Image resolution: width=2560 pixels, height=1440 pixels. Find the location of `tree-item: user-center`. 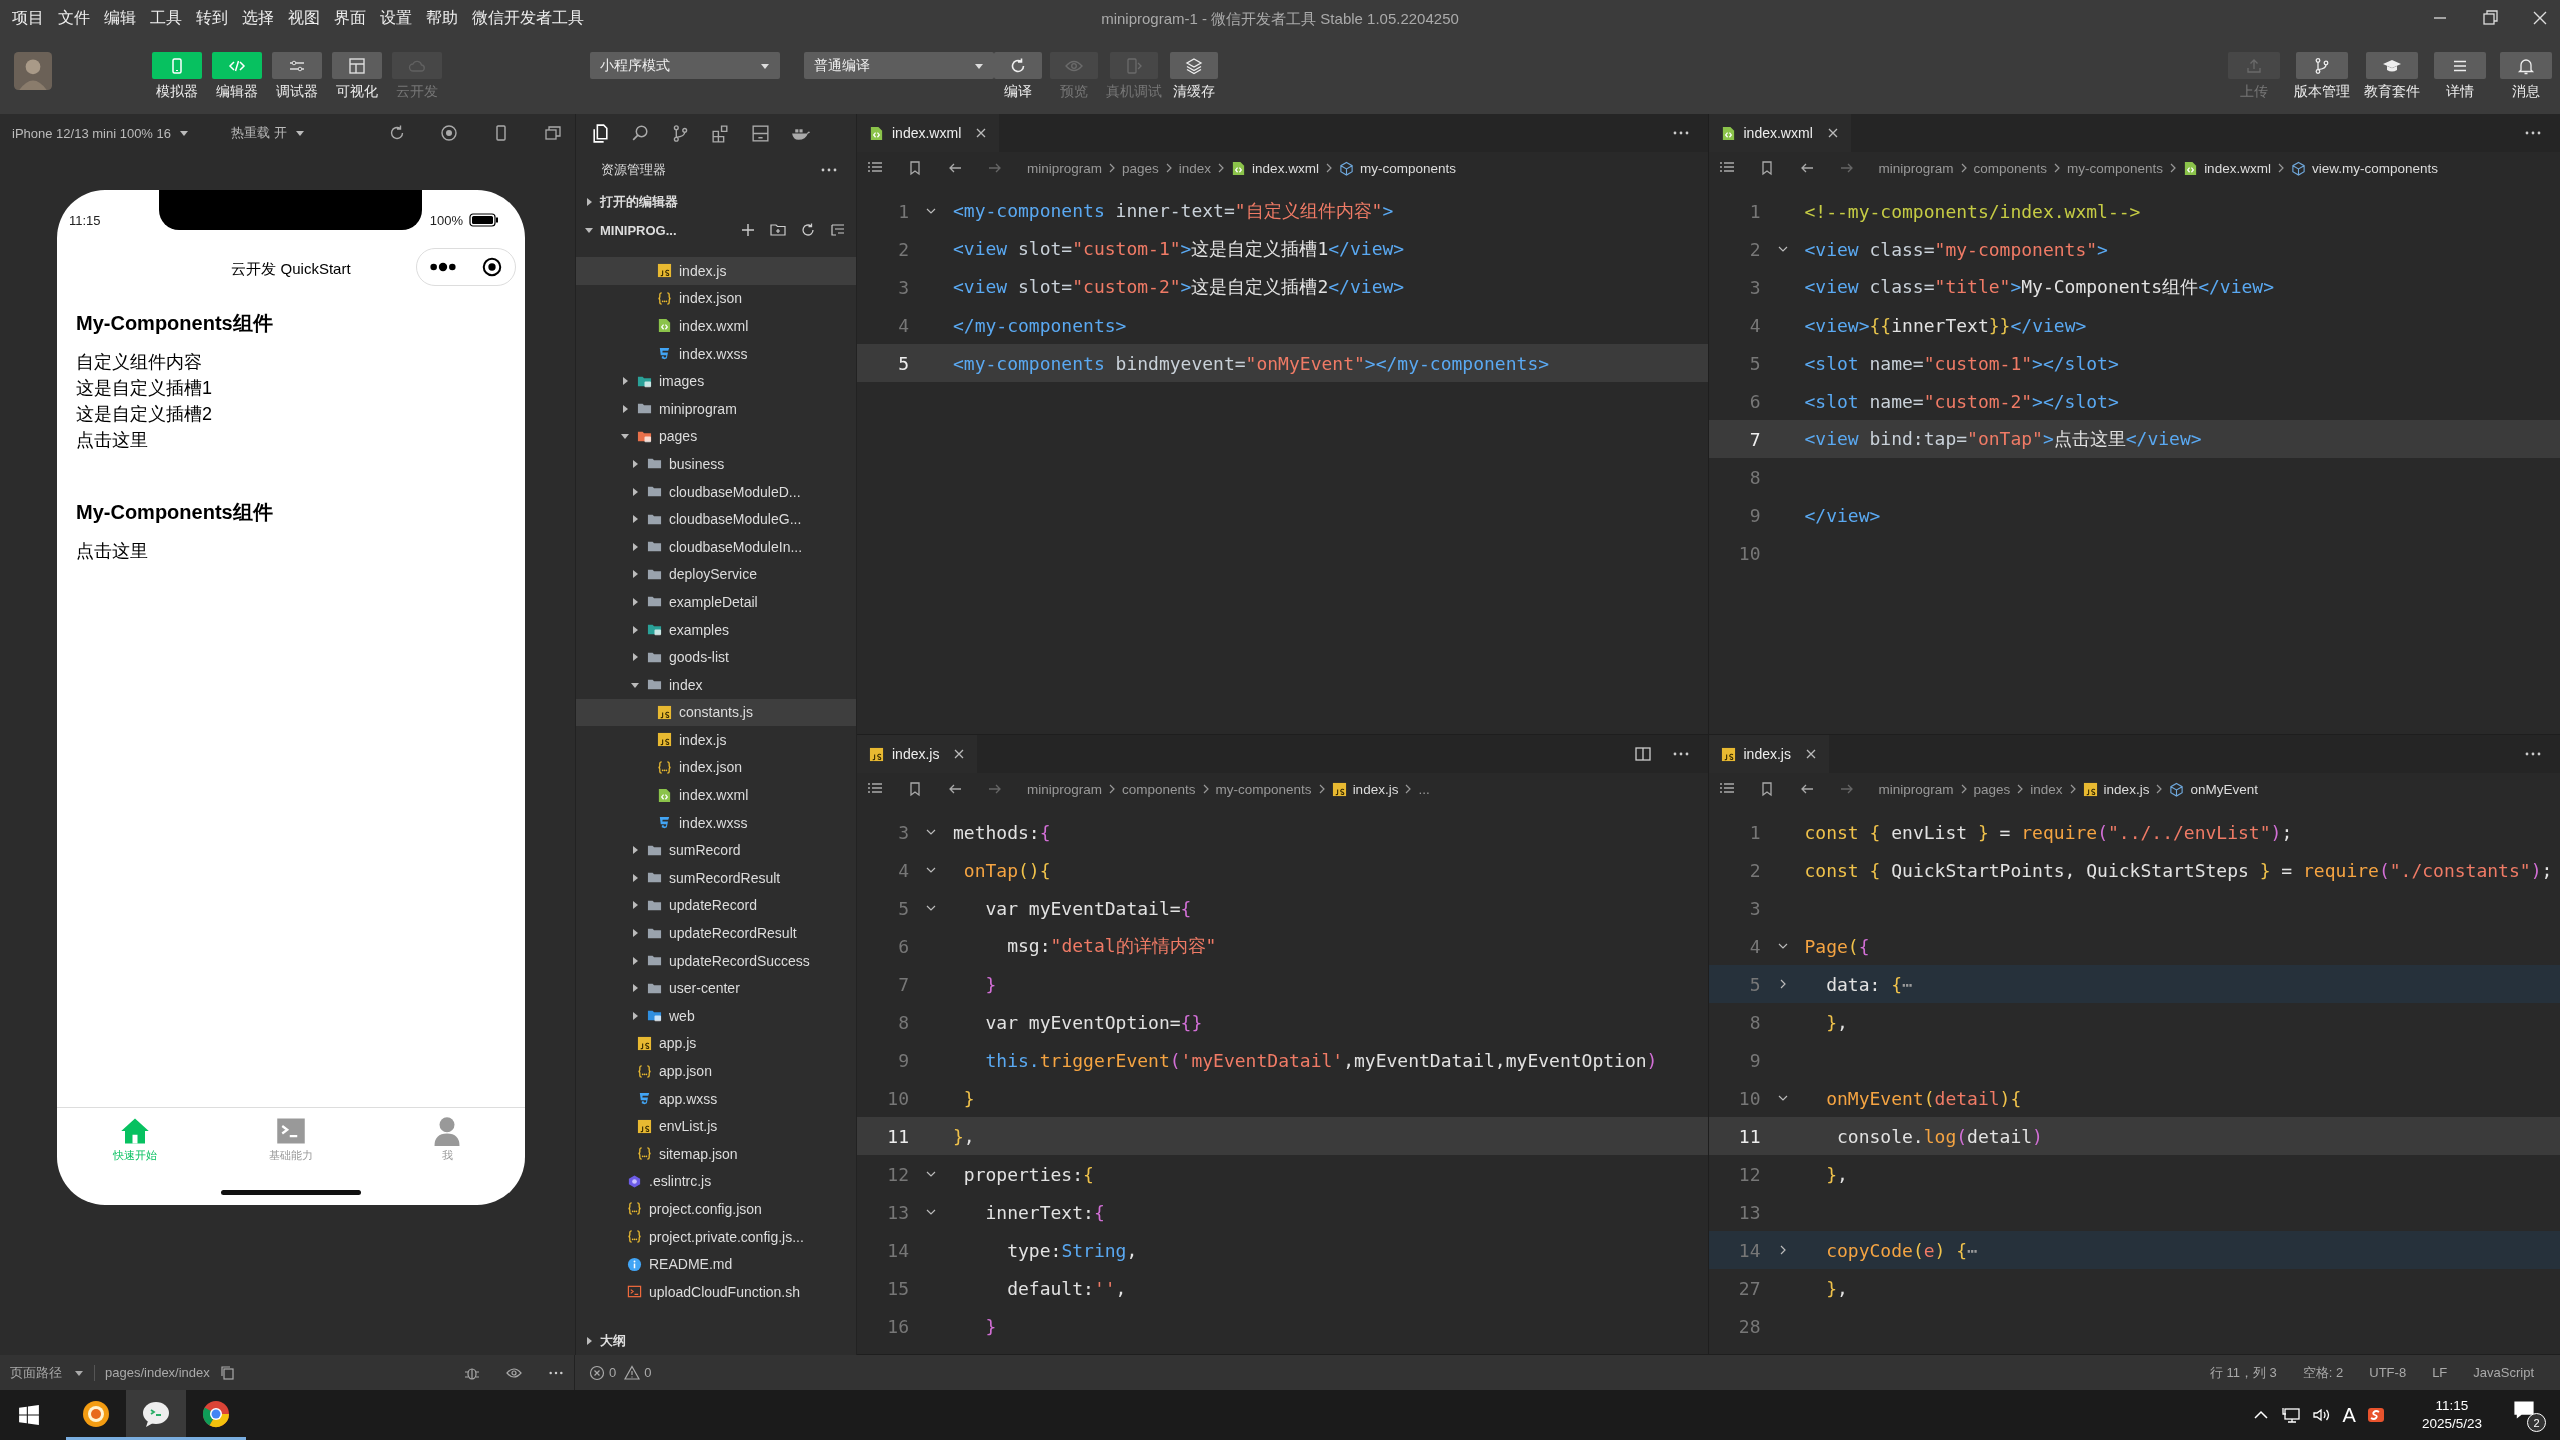

tree-item: user-center is located at coordinates (716, 988).